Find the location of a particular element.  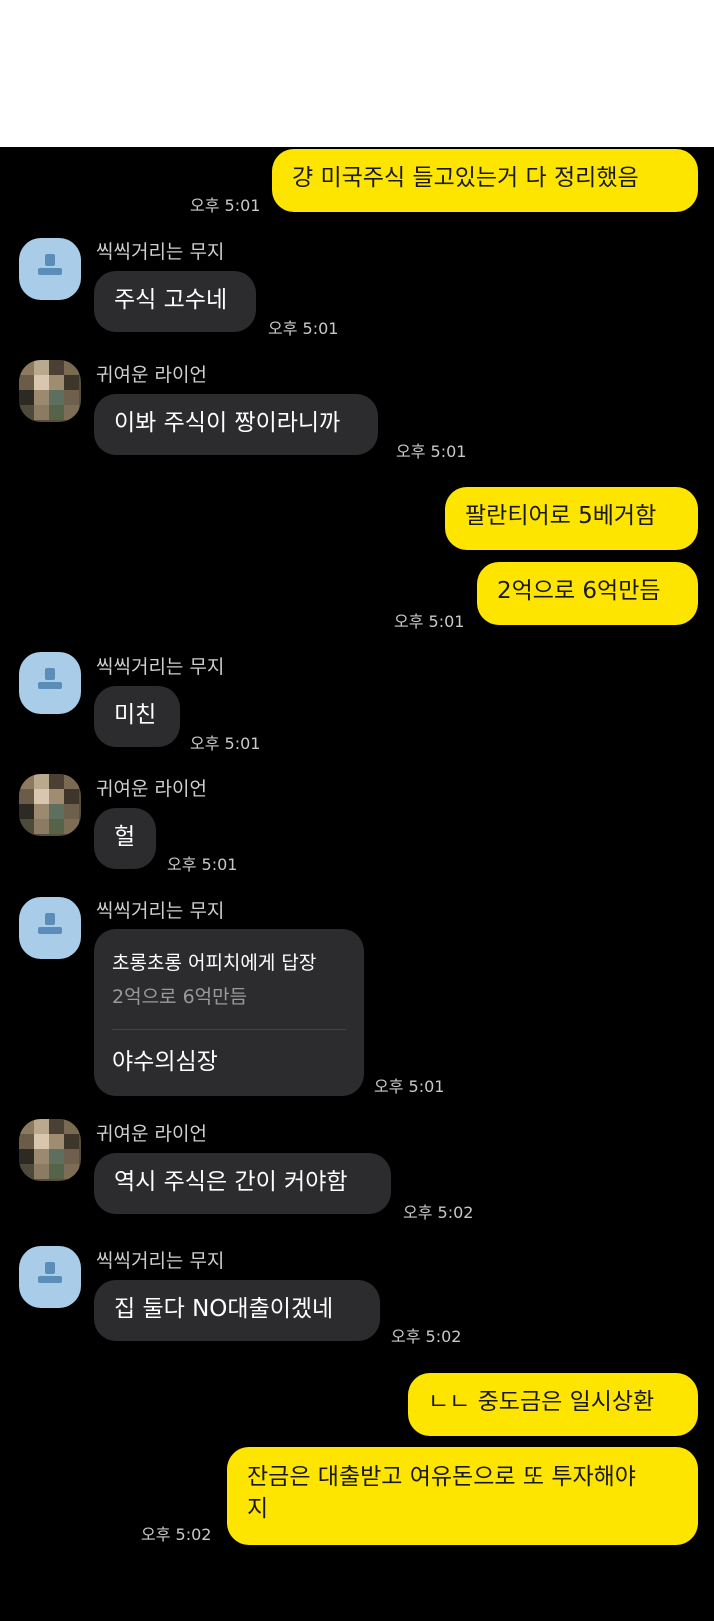

their-message-bubble: 미친 is located at coordinates (137, 716).